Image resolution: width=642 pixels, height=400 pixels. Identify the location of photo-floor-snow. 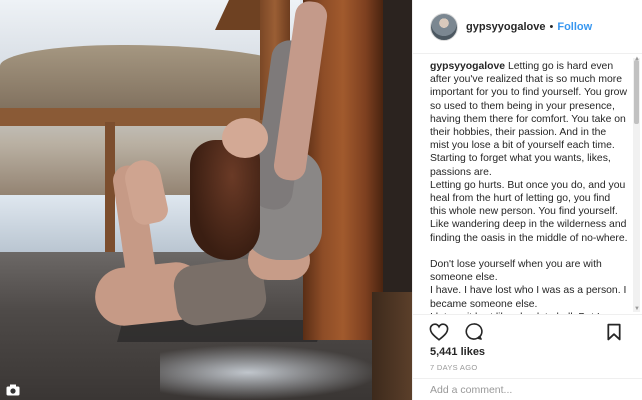
(270, 372).